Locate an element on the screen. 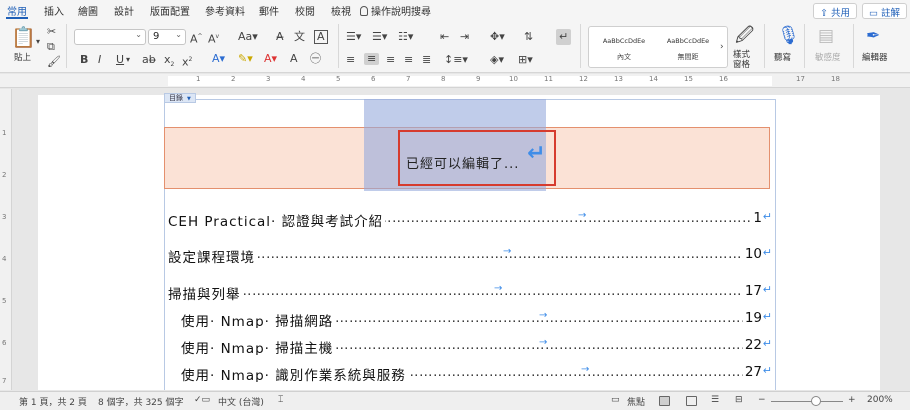 The image size is (910, 410). italic-icon: I is located at coordinates (99, 60).